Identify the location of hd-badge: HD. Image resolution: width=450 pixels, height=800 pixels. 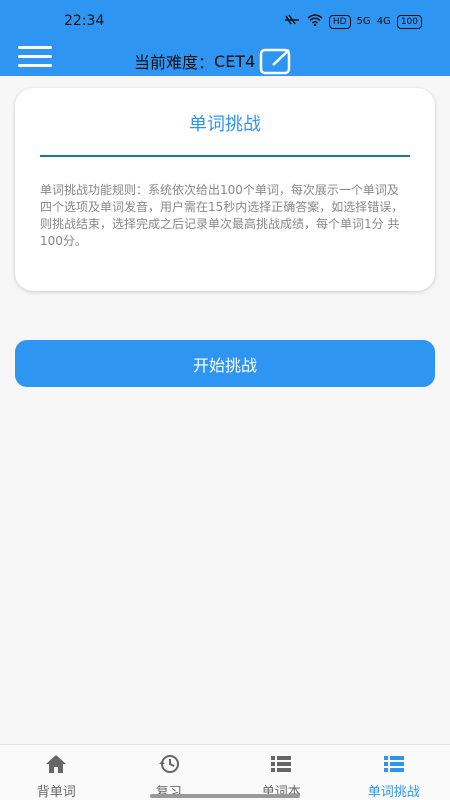
(339, 21).